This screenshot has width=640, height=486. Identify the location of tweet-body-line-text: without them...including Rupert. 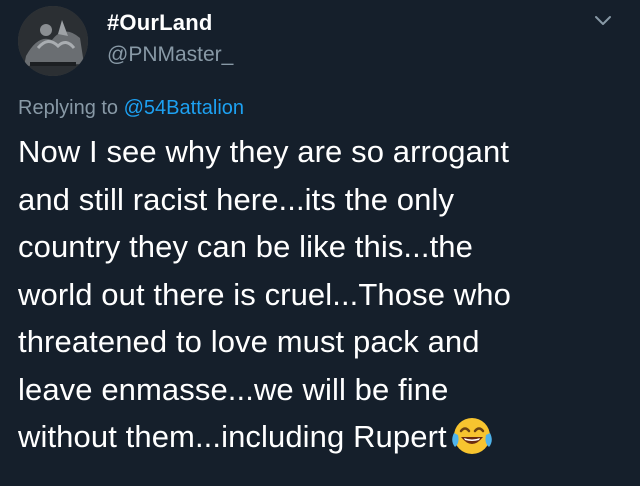
(232, 436).